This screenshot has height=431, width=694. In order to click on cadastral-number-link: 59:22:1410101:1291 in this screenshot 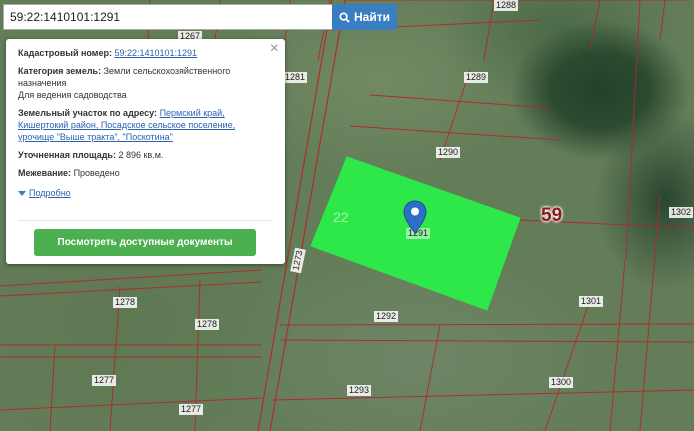, I will do `click(155, 53)`.